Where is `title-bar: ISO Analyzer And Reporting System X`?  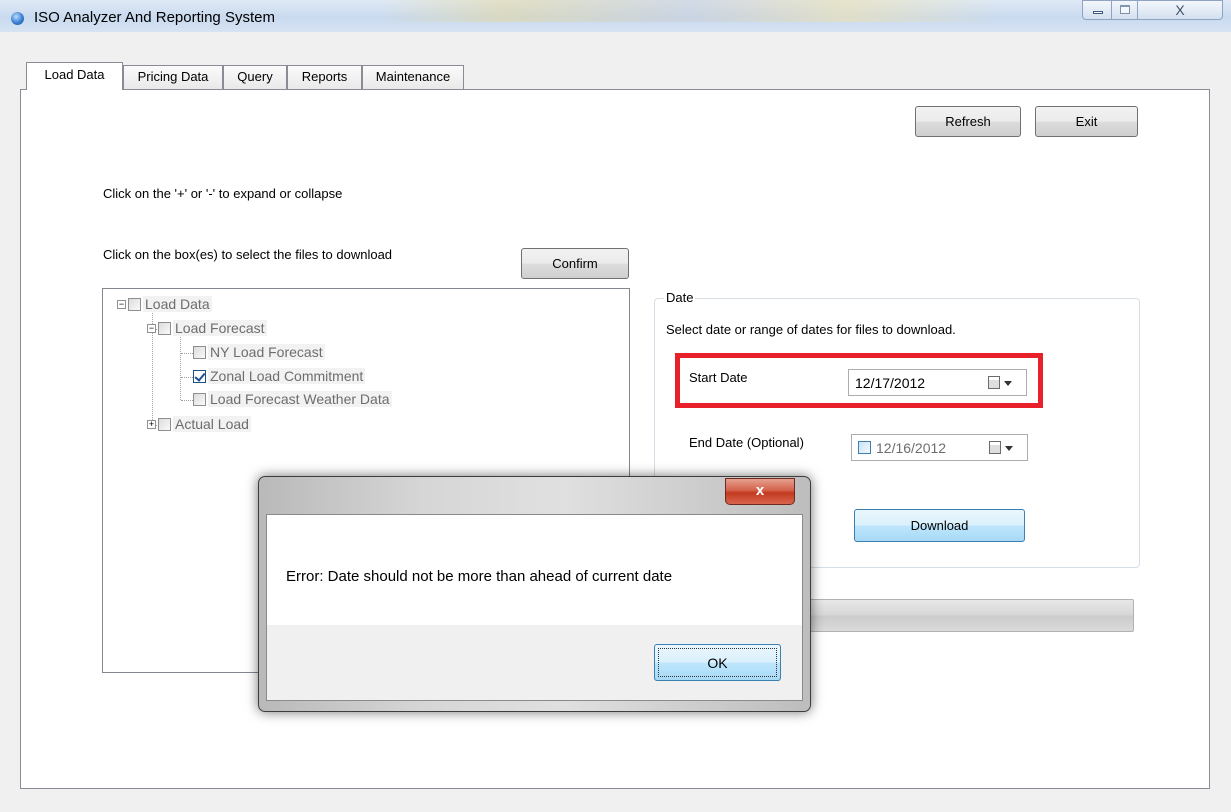
title-bar: ISO Analyzer And Reporting System X is located at coordinates (615, 16).